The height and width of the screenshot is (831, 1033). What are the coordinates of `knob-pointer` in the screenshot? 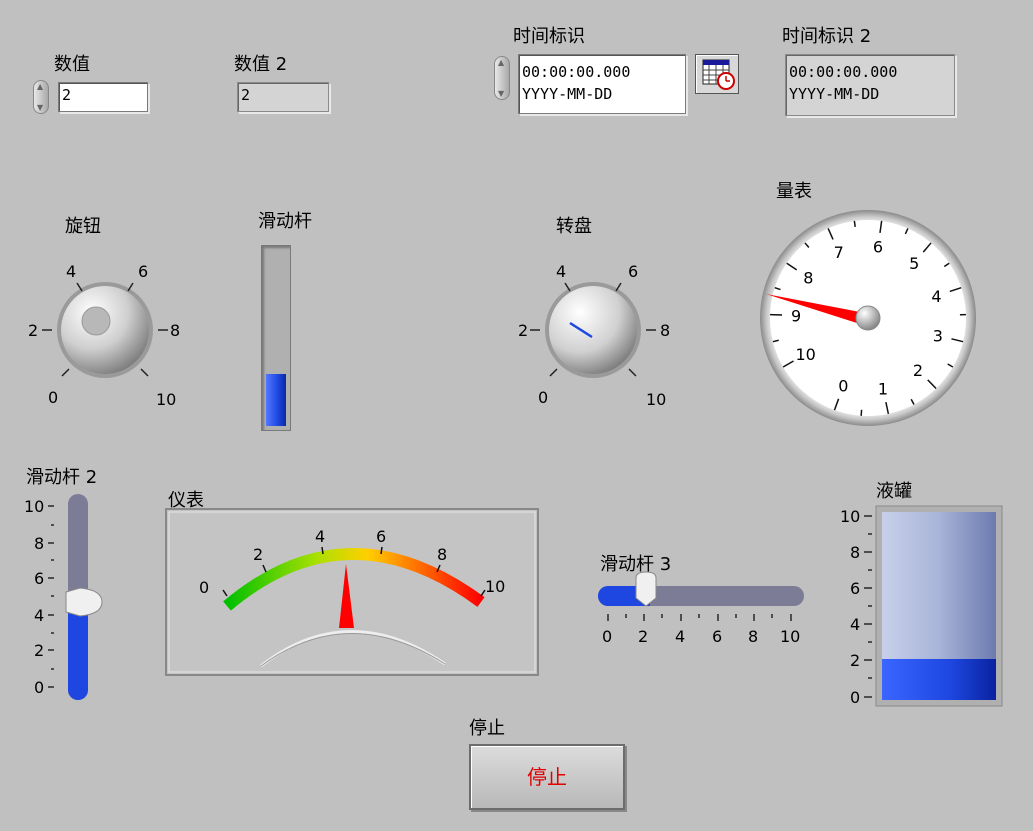 It's located at (96, 321).